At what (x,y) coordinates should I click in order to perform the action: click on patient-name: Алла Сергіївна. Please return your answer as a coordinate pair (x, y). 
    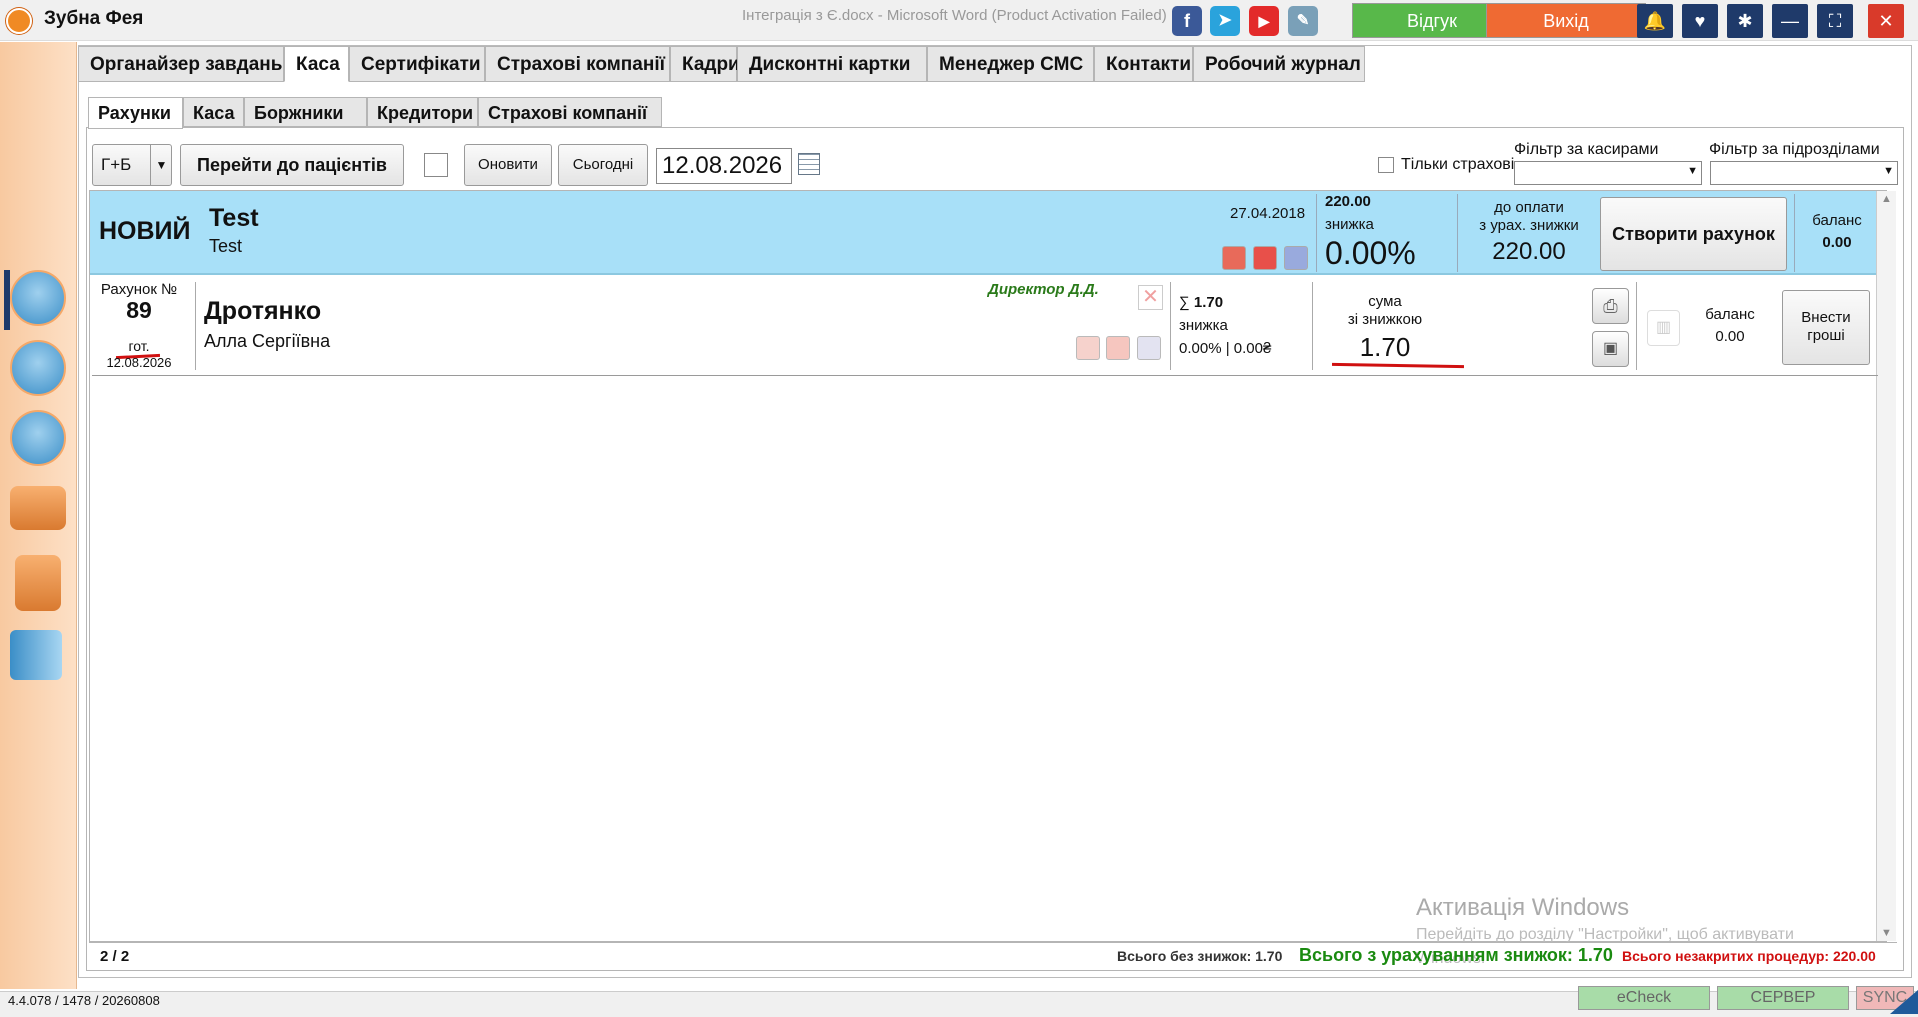
    Looking at the image, I should click on (267, 341).